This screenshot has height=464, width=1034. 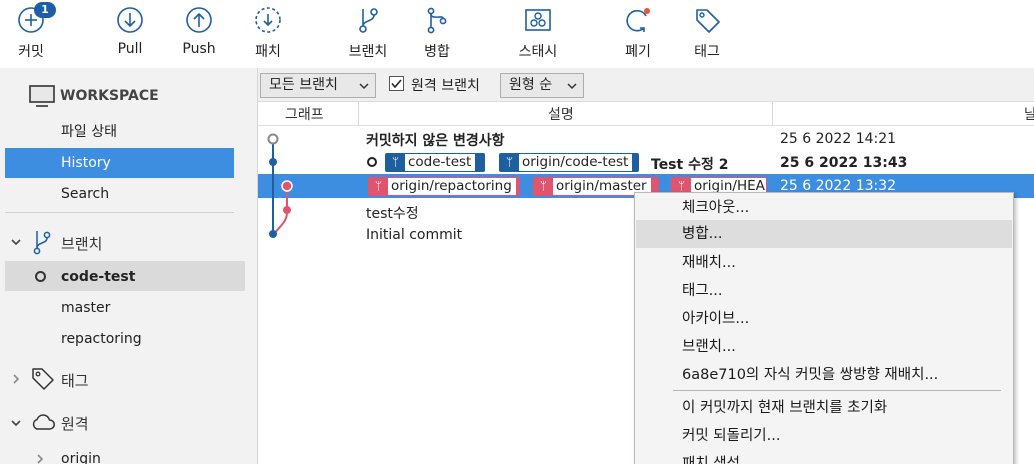 I want to click on patch-button: 패치, so click(x=268, y=32).